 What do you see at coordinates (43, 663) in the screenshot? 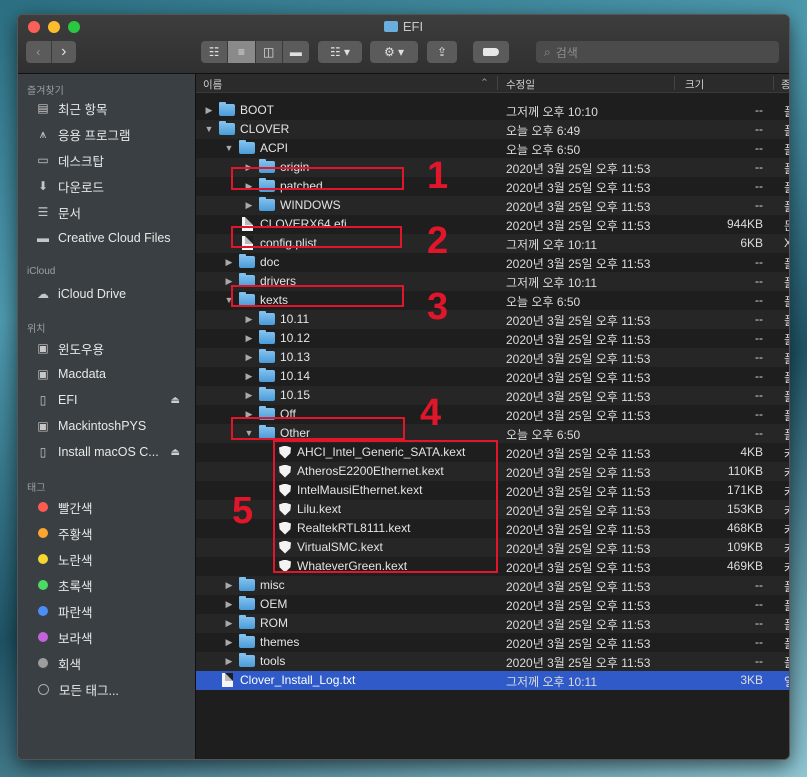
I see `tag-dot-icon` at bounding box center [43, 663].